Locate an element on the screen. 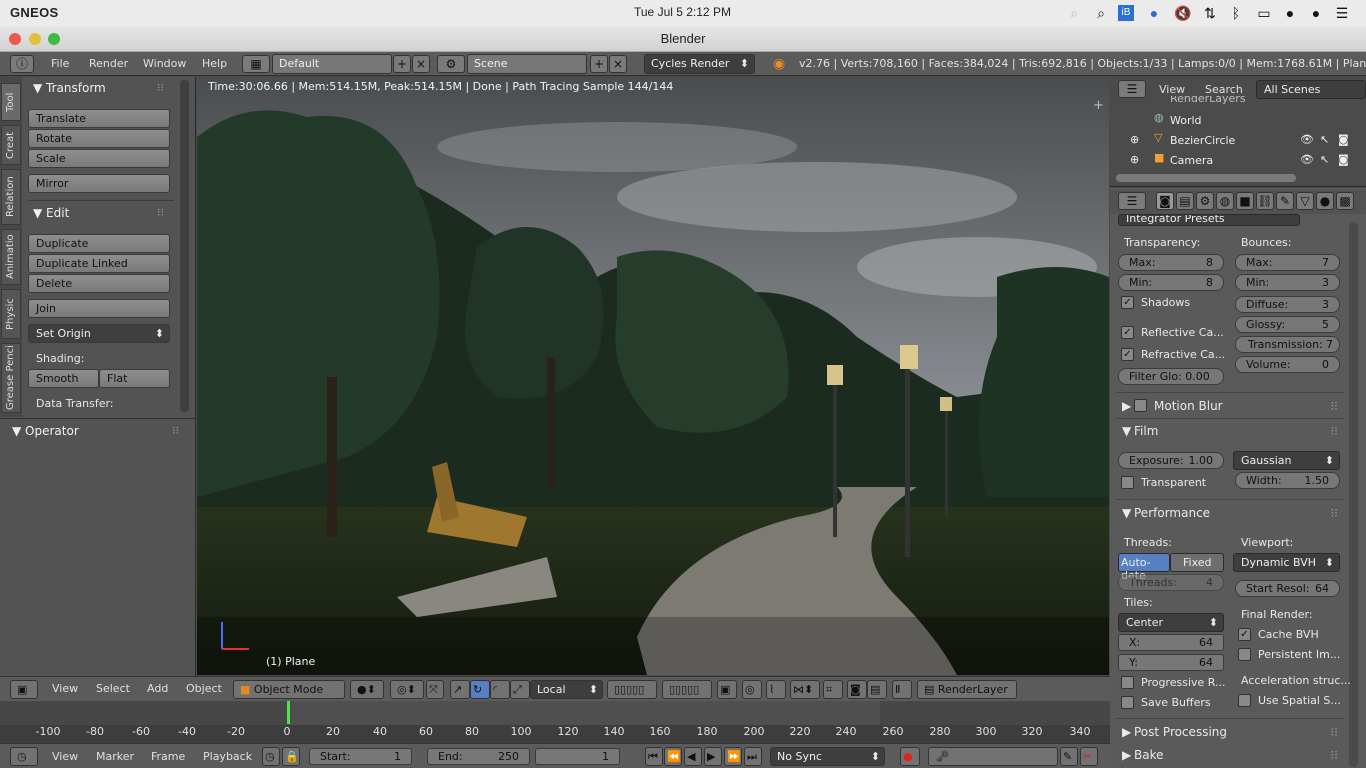 This screenshot has width=1366, height=768. set-origin-select: Set Origin ⬍ is located at coordinates (99, 333).